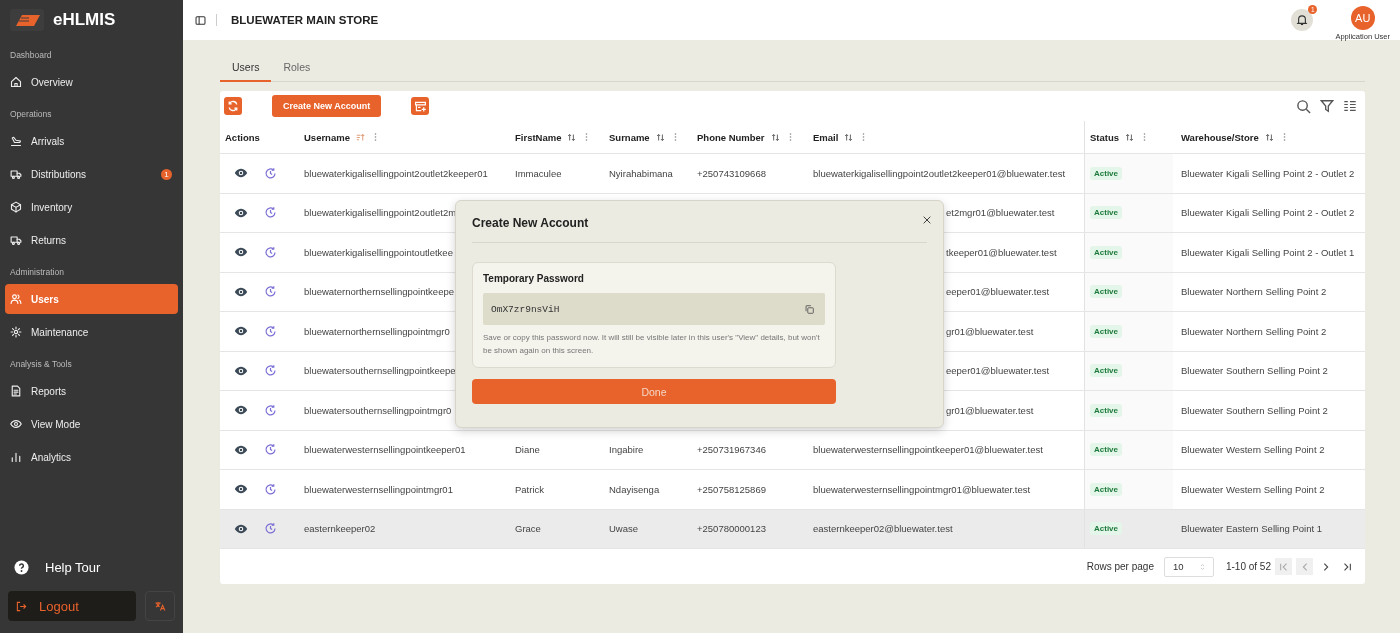 The width and height of the screenshot is (1400, 633). Describe the element at coordinates (1188, 566) in the screenshot. I see `page-size-select: 10` at that location.